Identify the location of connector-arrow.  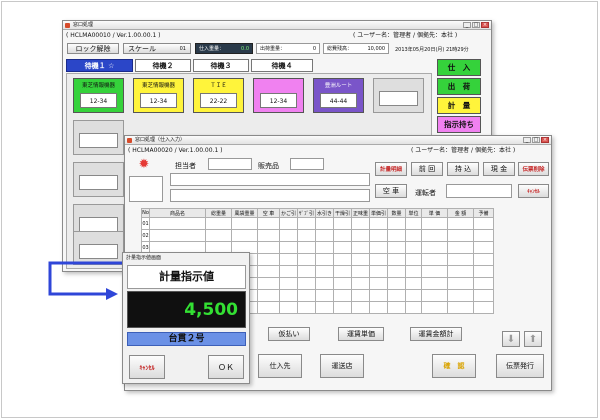
(87, 280).